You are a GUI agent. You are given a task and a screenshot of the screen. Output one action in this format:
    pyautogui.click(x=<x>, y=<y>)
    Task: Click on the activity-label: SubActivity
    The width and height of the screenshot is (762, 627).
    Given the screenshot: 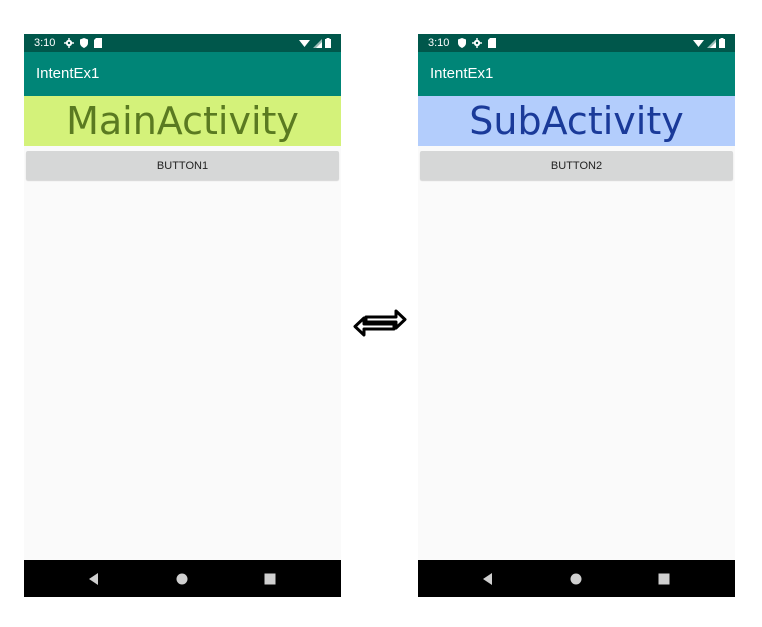 What is the action you would take?
    pyautogui.click(x=576, y=121)
    